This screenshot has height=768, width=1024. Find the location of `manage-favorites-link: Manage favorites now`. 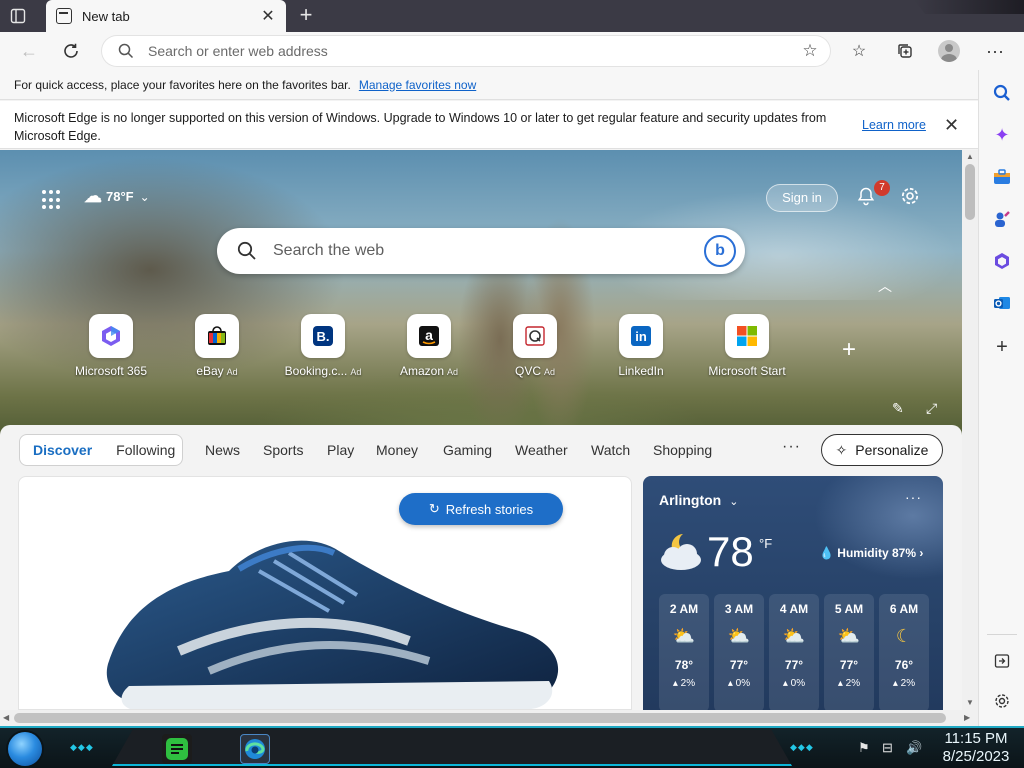

manage-favorites-link: Manage favorites now is located at coordinates (417, 85).